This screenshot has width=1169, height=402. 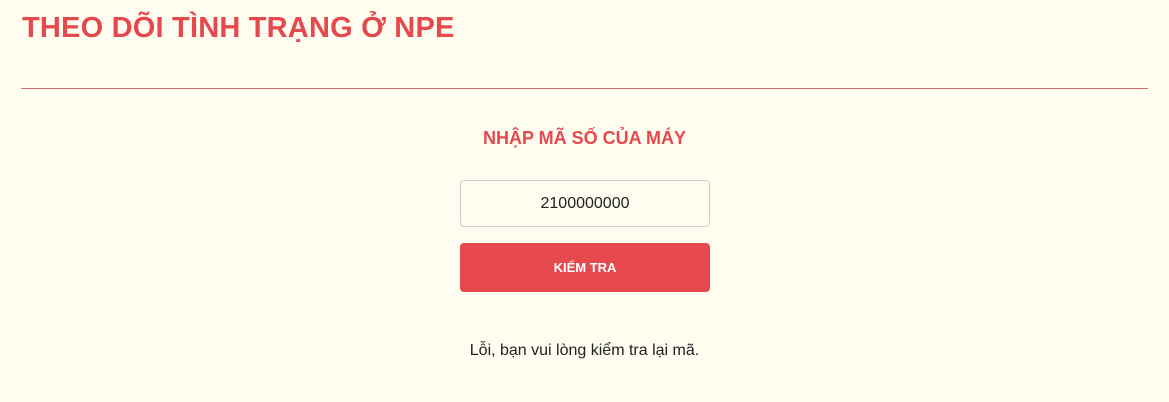 What do you see at coordinates (584, 88) in the screenshot?
I see `header-divider` at bounding box center [584, 88].